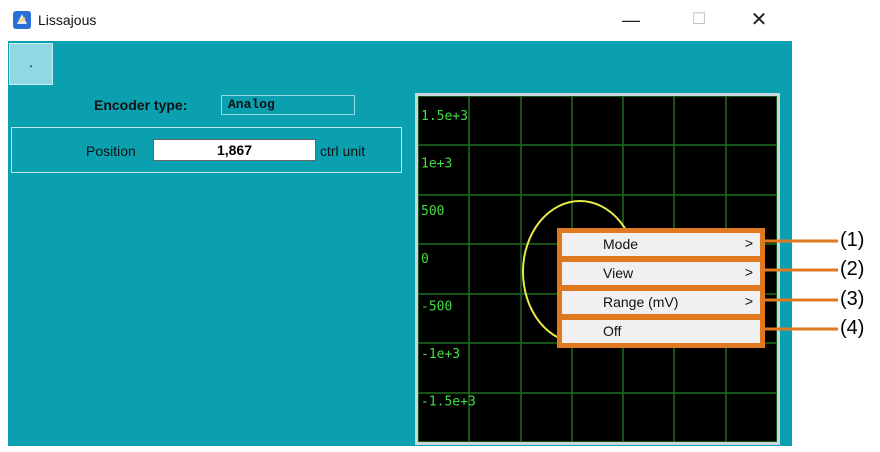 The image size is (880, 452). Describe the element at coordinates (852, 240) in the screenshot. I see `callout-1: (1)` at that location.